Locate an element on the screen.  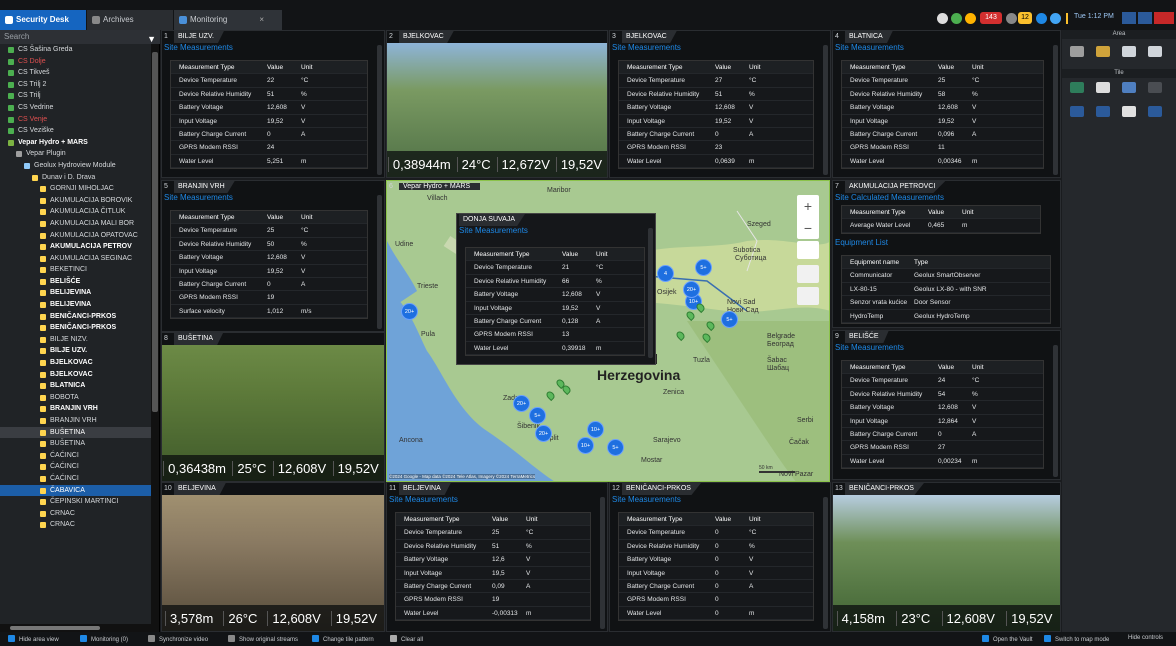
area-tool-1-icon is located at coordinates (1077, 51).